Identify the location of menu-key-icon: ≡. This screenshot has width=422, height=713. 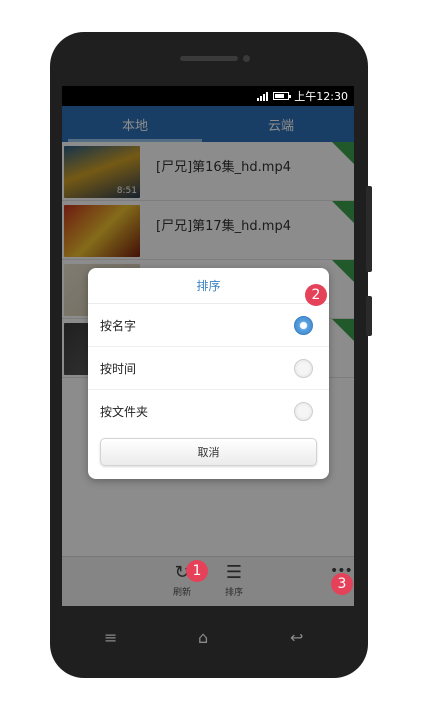
(110, 637).